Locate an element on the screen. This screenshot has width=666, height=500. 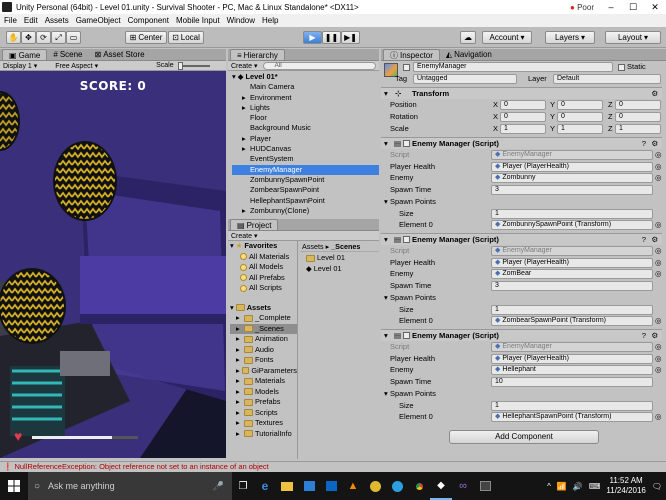
hierarchy-create-dropdown: Create ▾ is located at coordinates (244, 66).